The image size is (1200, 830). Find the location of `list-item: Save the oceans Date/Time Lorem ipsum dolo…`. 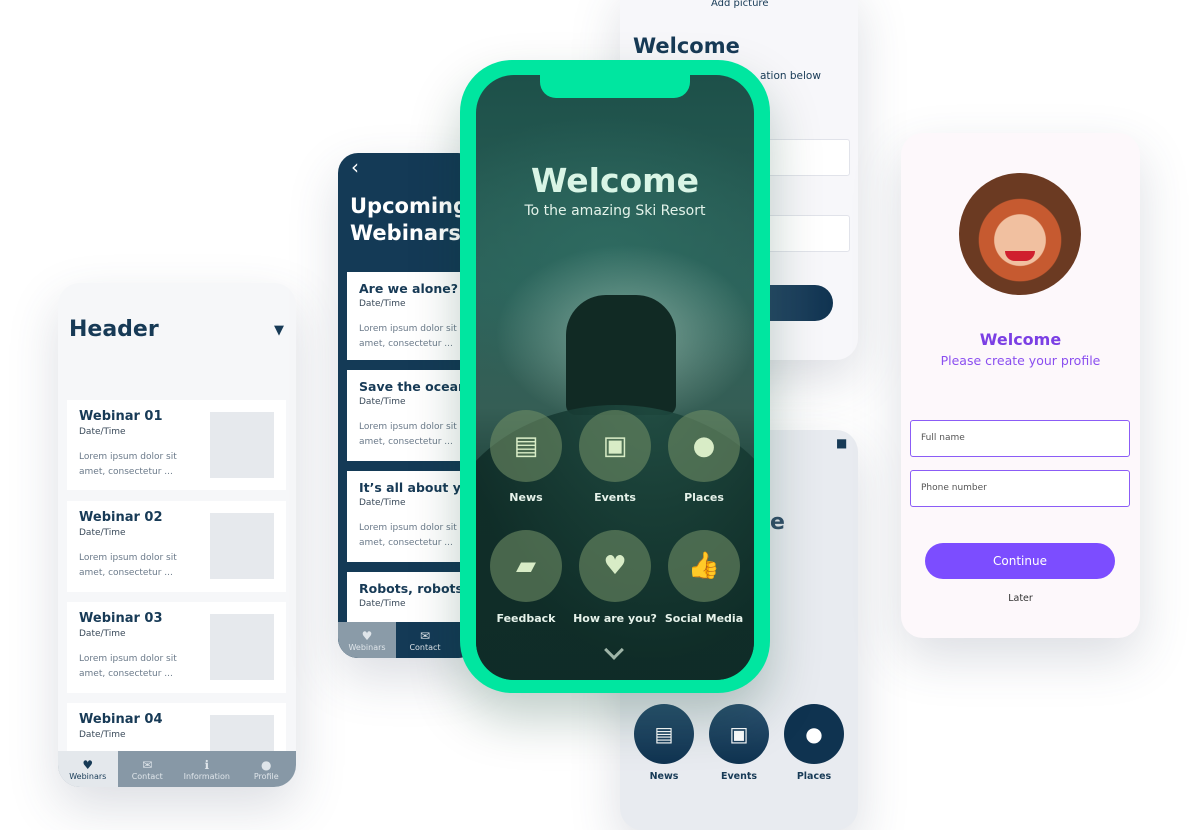

list-item: Save the oceans Date/Time Lorem ipsum dolo… is located at coordinates (412, 415).